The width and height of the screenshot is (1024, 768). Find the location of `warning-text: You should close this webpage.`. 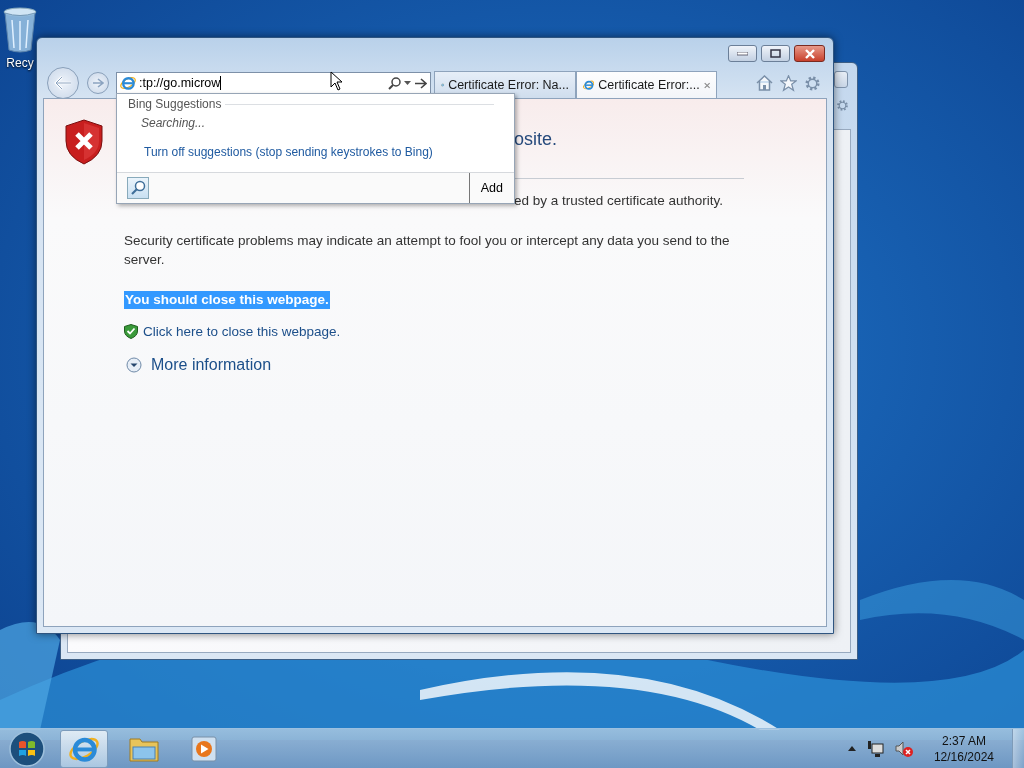

warning-text: You should close this webpage. is located at coordinates (227, 300).